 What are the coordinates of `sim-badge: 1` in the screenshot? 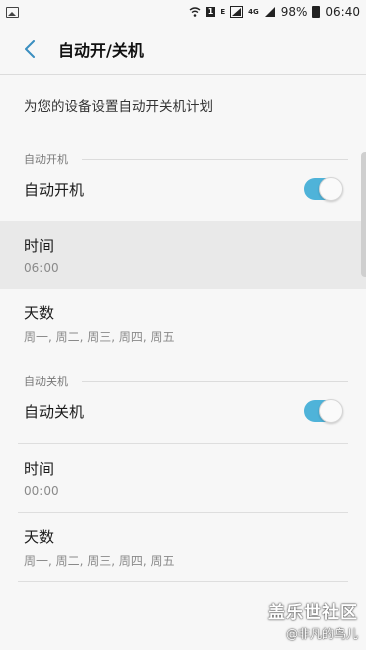 It's located at (210, 12).